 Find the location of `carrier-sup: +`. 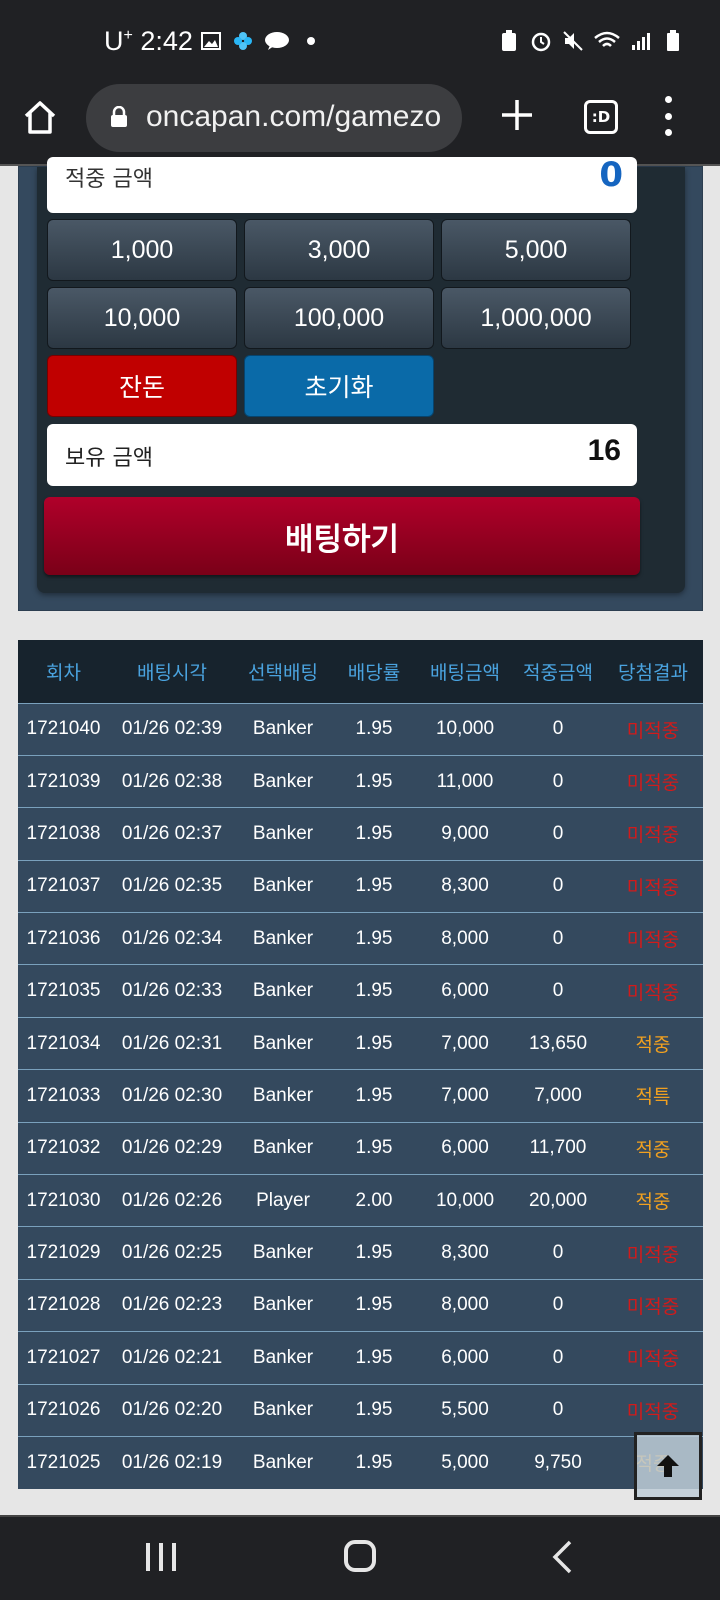

carrier-sup: + is located at coordinates (128, 35).